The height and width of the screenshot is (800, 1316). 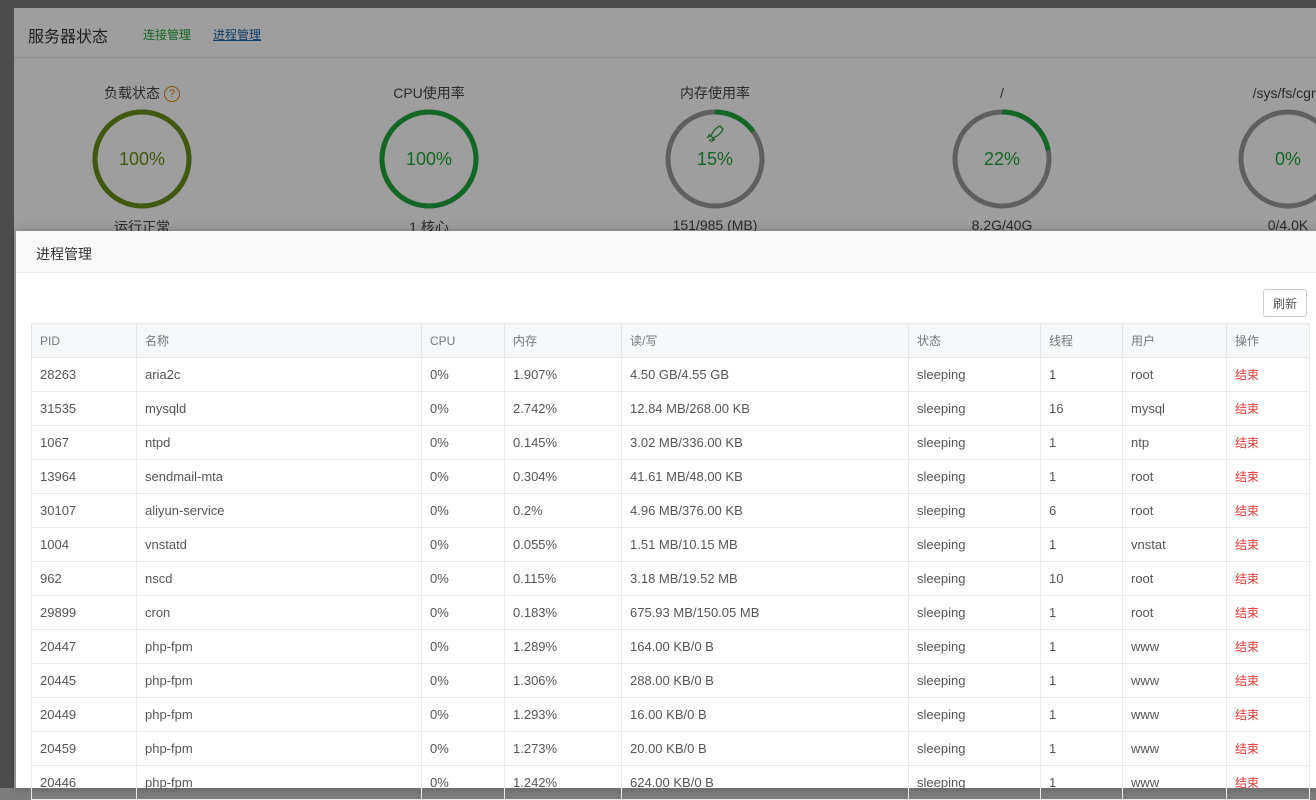 What do you see at coordinates (563, 408) in the screenshot?
I see `cell-memory: 2.742%` at bounding box center [563, 408].